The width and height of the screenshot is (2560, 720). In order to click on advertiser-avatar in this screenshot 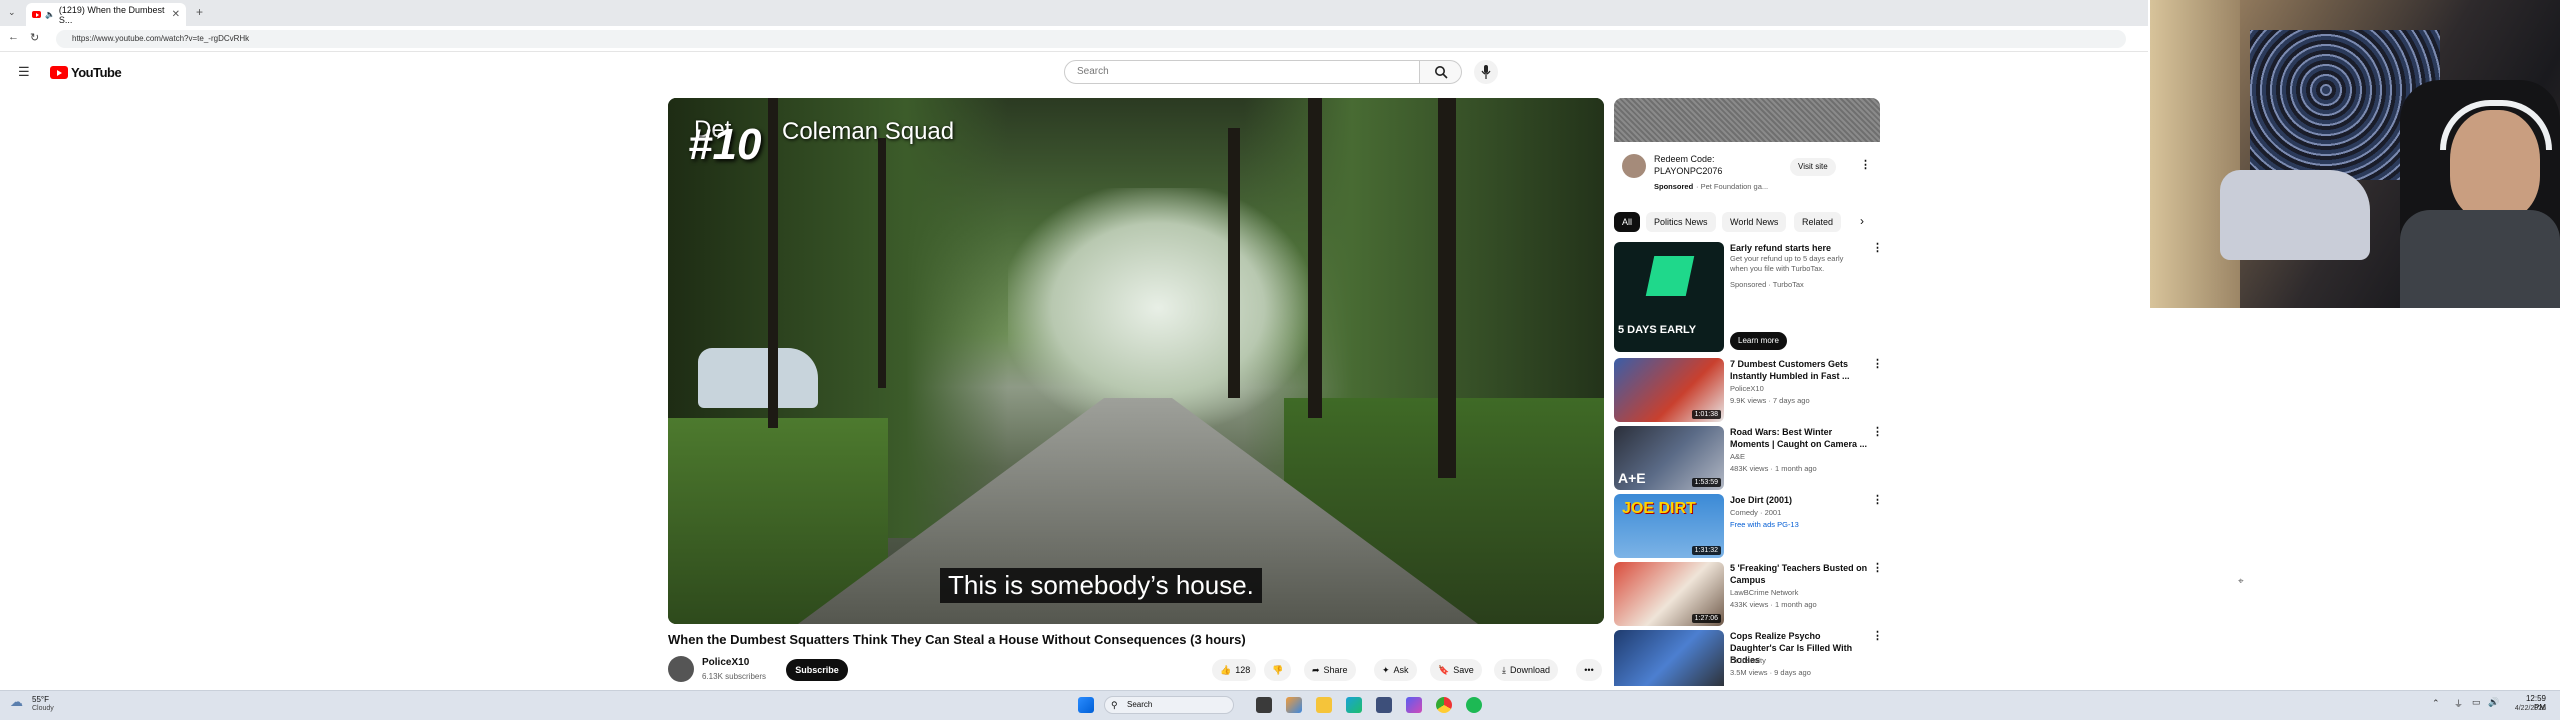, I will do `click(1634, 166)`.